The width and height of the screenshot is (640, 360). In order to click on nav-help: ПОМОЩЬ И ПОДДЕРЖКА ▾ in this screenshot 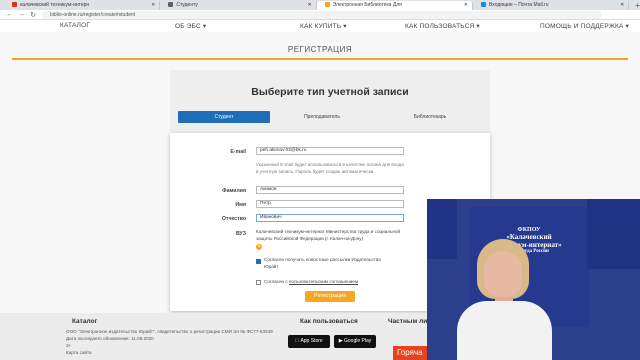, I will do `click(584, 26)`.